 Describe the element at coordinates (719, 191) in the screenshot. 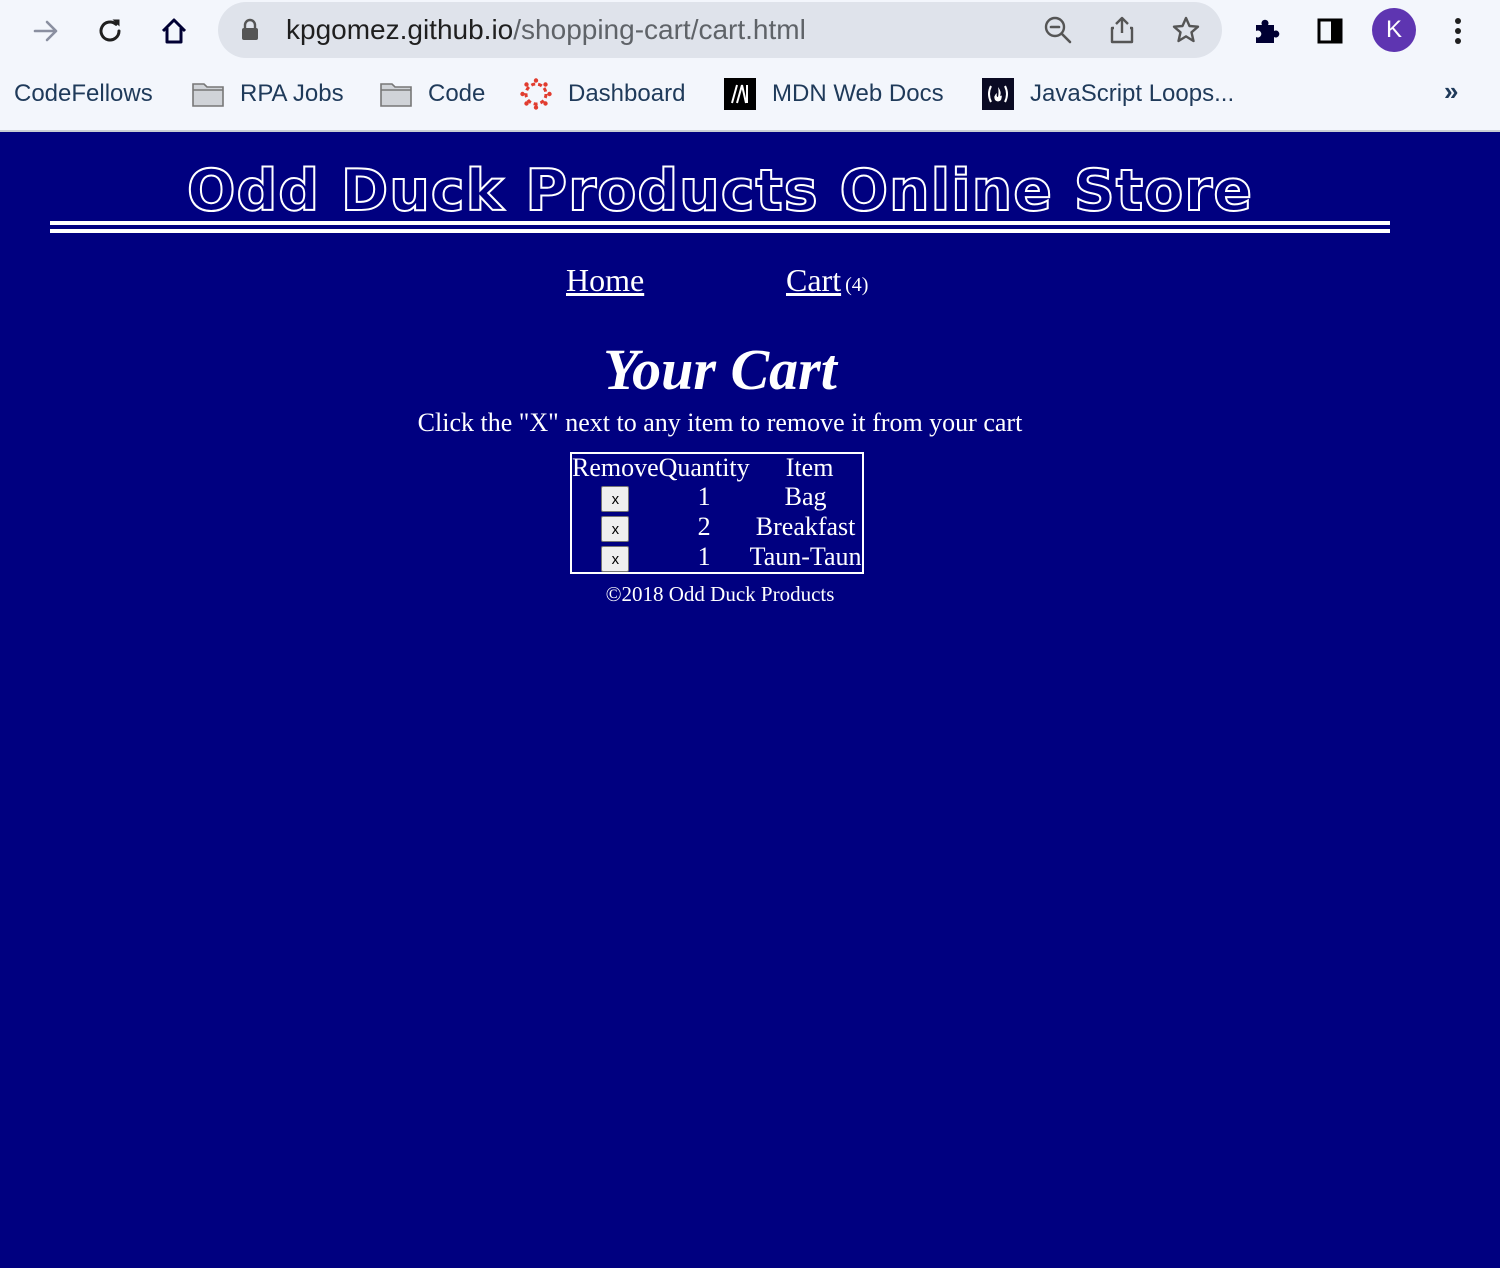

I see `banner-title: Odd Duck Products Online Store` at that location.